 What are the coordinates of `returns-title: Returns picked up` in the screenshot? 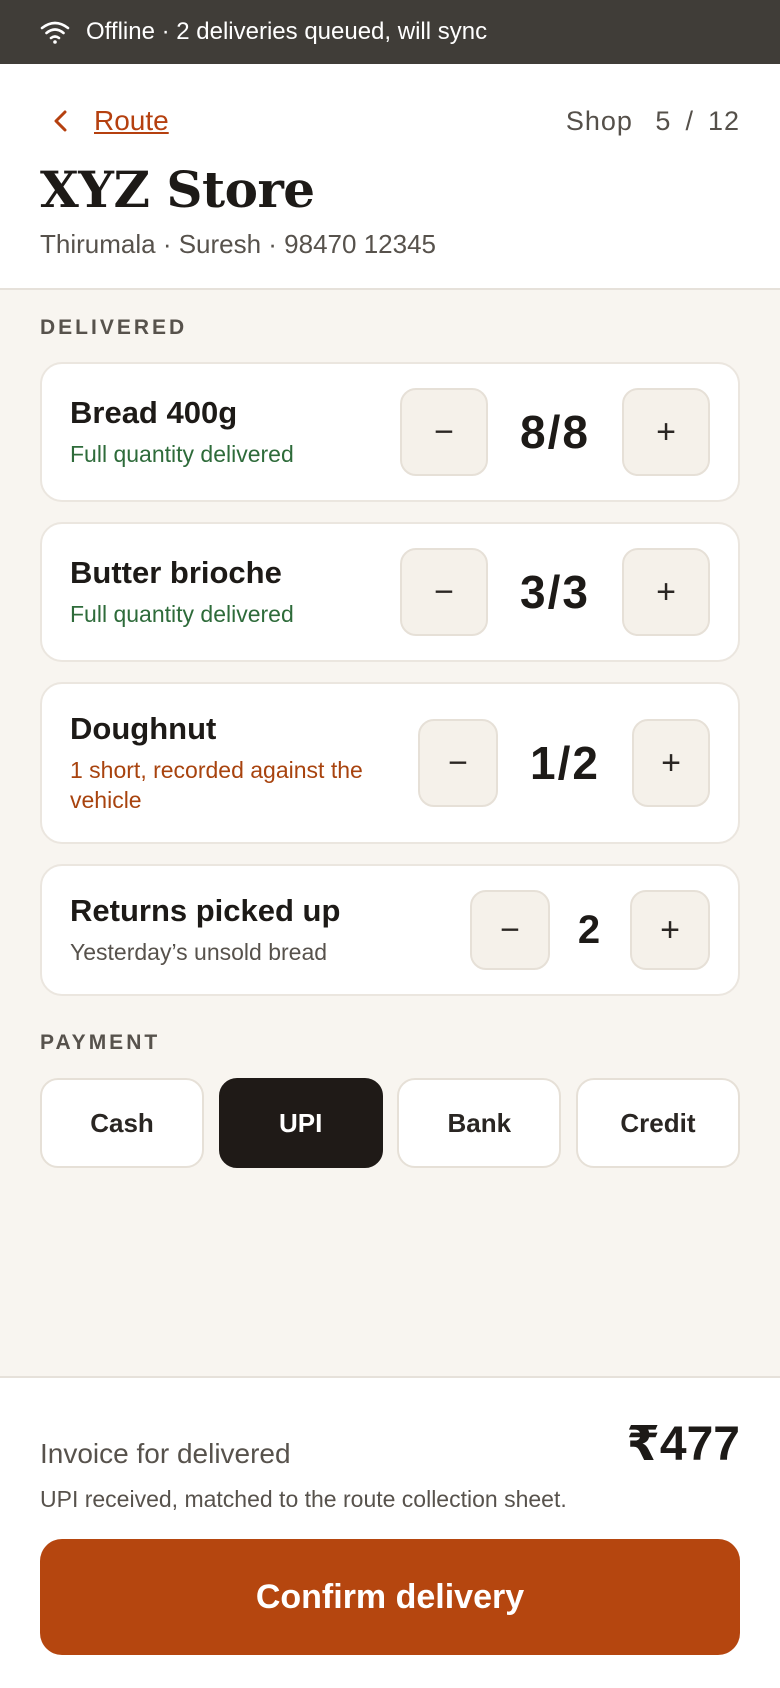 It's located at (205, 910).